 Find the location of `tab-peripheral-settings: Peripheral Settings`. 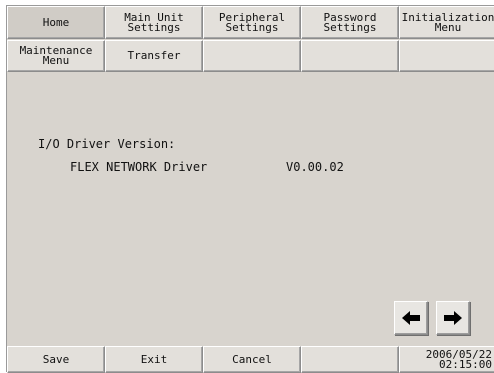

tab-peripheral-settings: Peripheral Settings is located at coordinates (252, 22).